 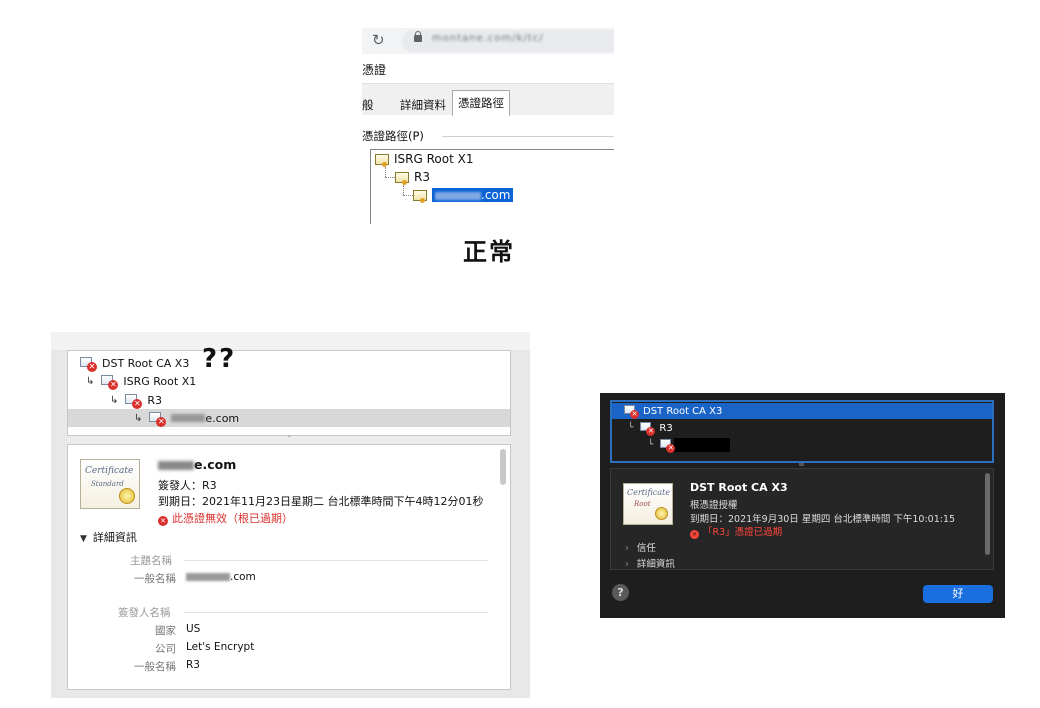 I want to click on ok-button: 好, so click(x=958, y=594).